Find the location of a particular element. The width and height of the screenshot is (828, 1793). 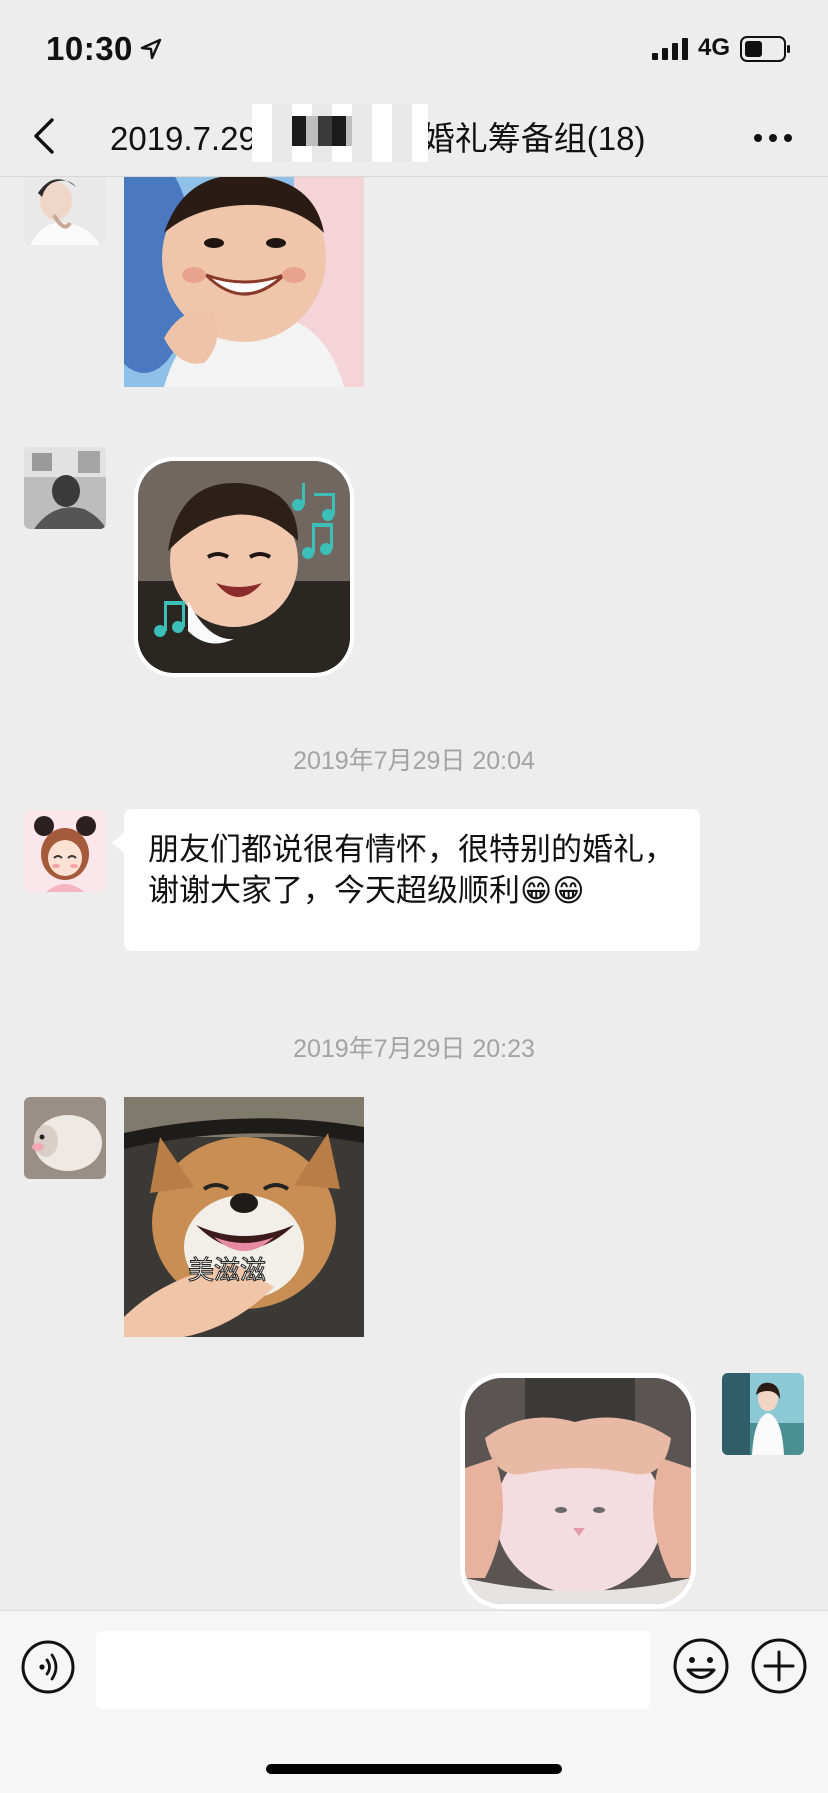

home-indicator is located at coordinates (414, 1769).